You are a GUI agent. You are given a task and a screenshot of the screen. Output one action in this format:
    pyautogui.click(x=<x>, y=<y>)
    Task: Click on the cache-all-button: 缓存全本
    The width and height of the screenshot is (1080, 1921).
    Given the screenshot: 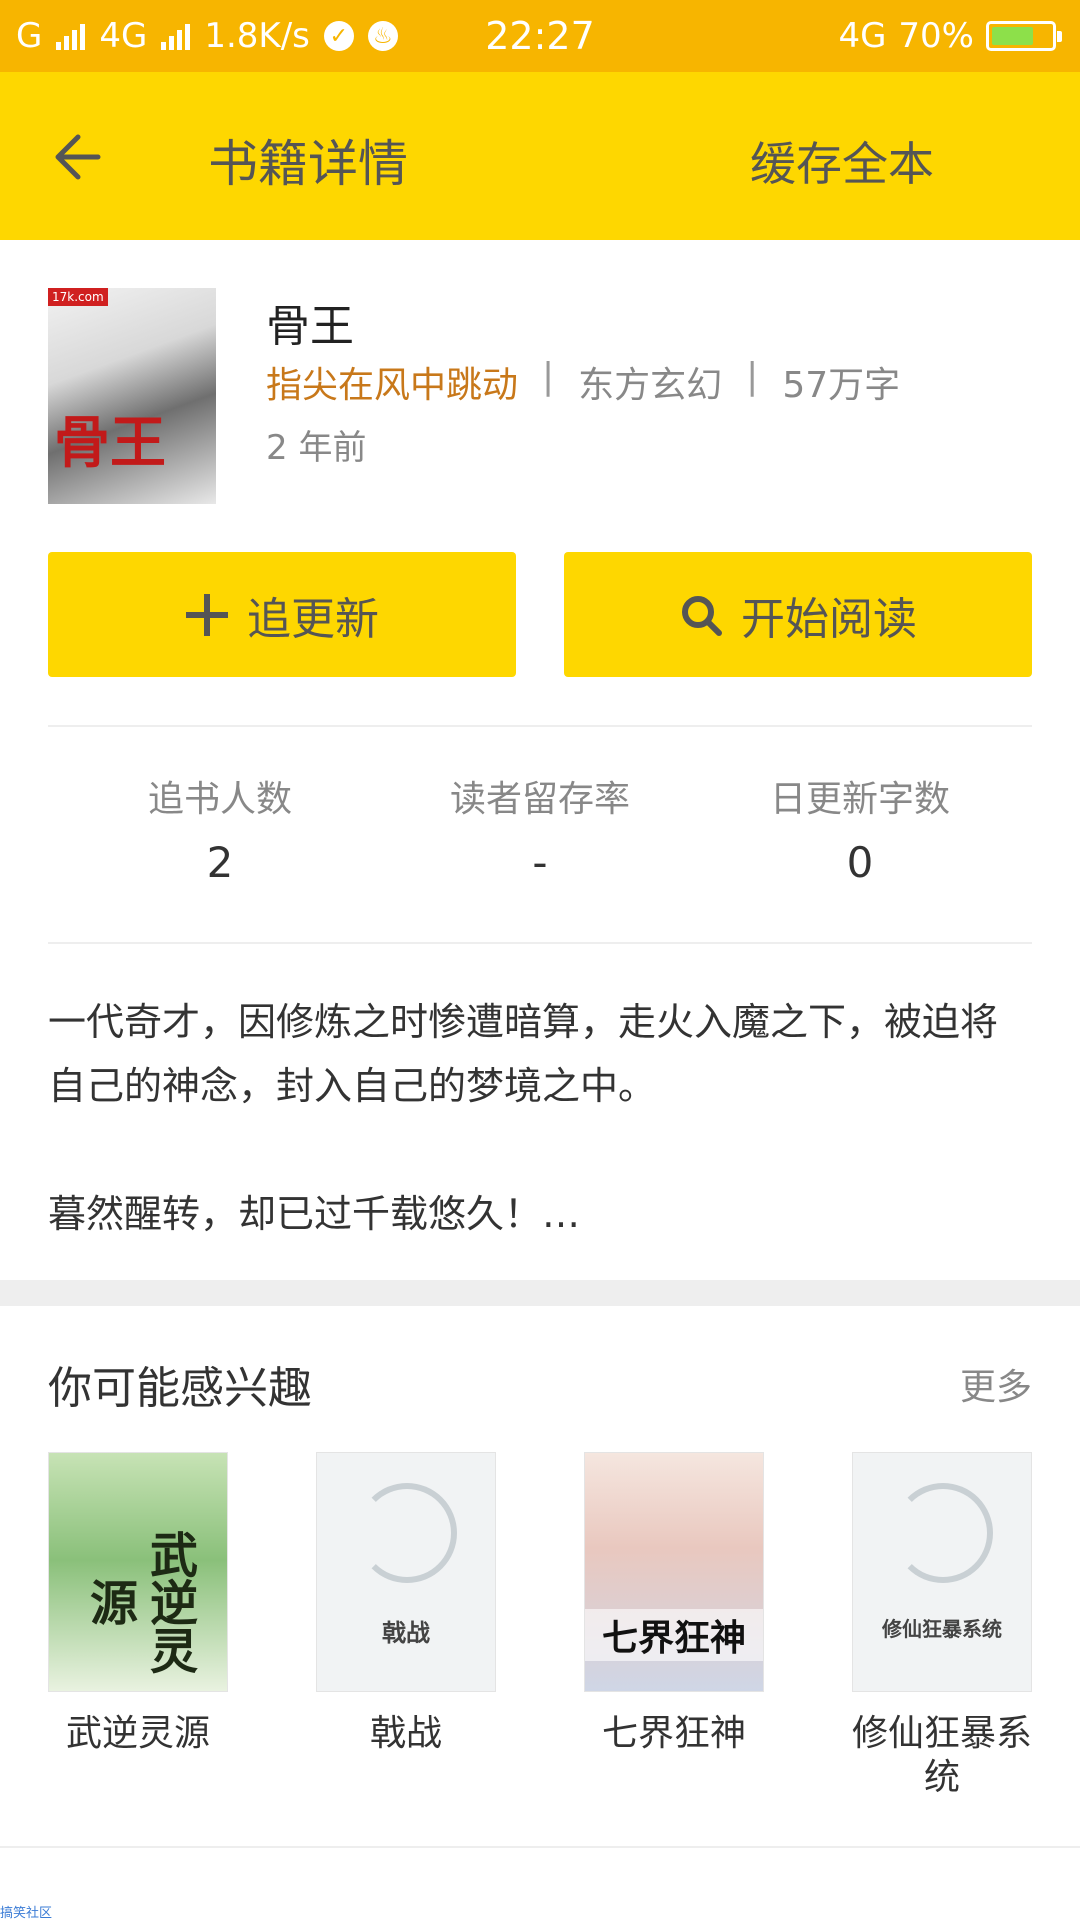 What is the action you would take?
    pyautogui.click(x=842, y=161)
    